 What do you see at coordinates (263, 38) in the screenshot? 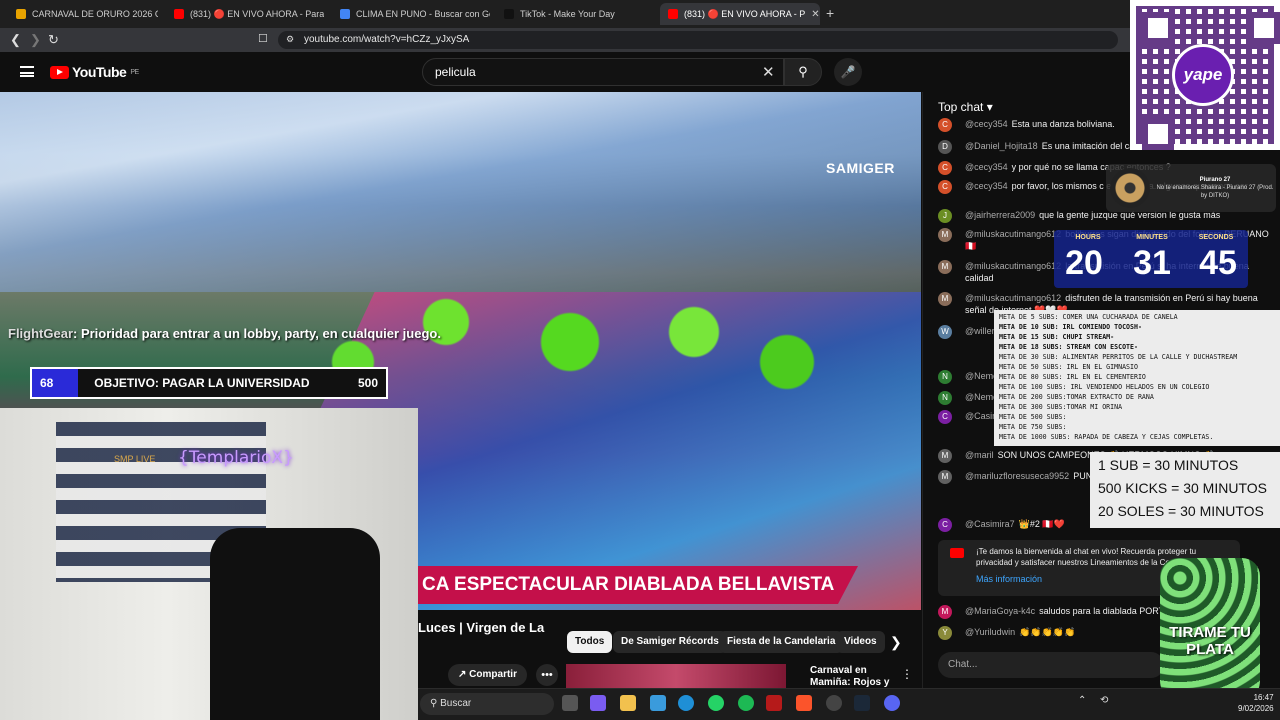
I see `bookmark-icon: ☐` at bounding box center [263, 38].